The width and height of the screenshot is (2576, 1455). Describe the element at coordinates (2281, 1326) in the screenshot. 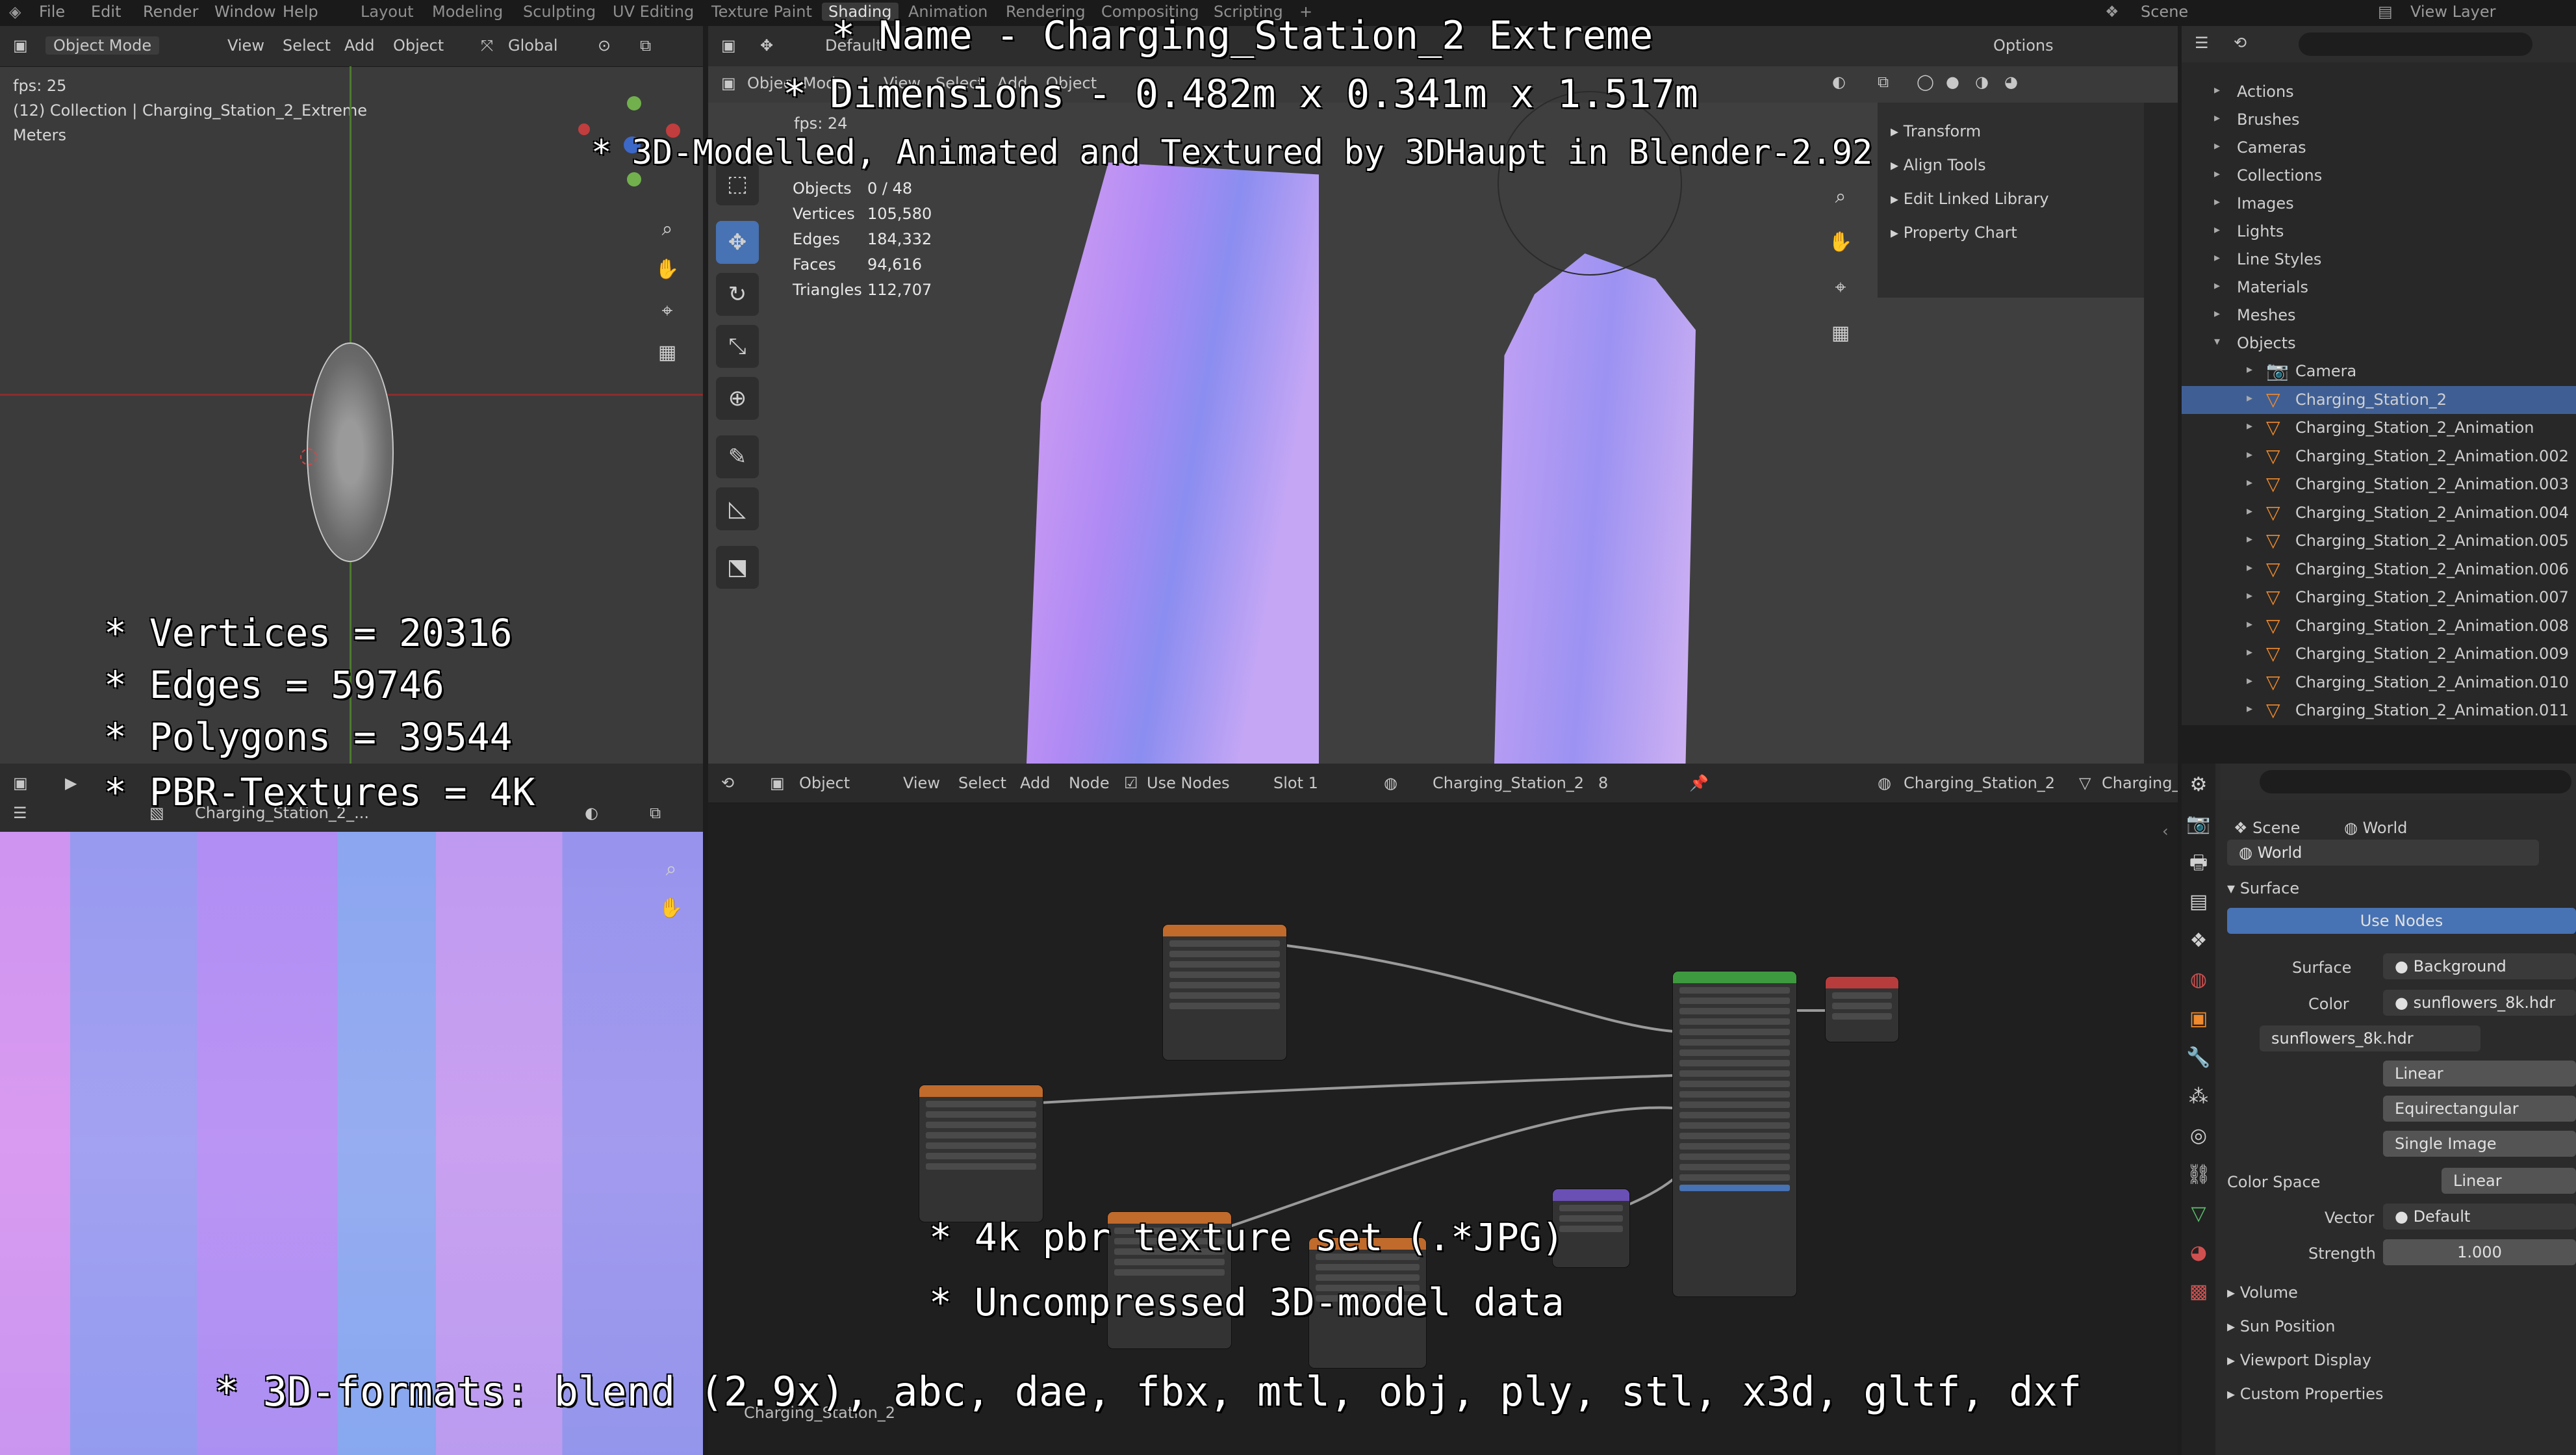

I see `sun-position-section: ▸ Sun Position` at that location.